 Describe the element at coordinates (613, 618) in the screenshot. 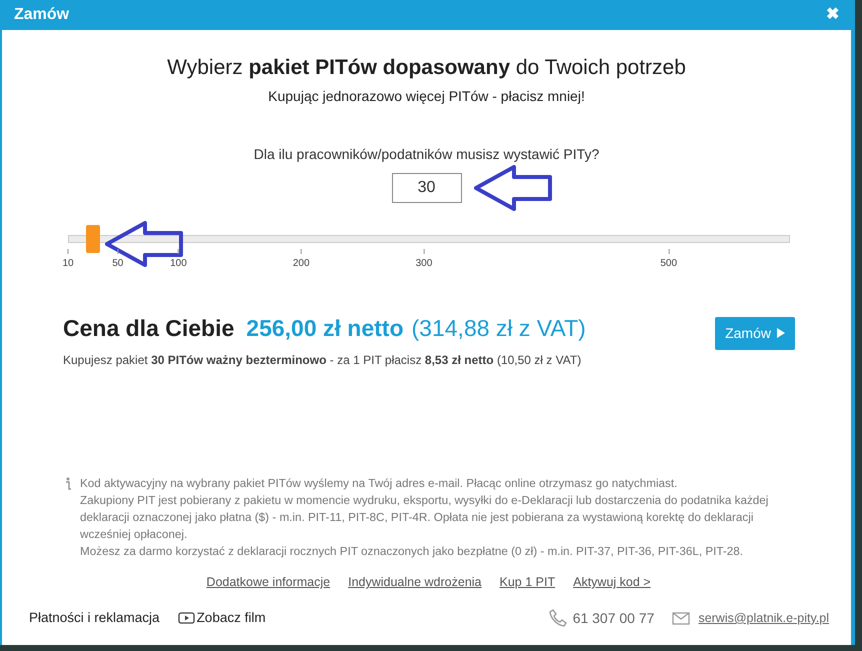

I see `phone-number: 61 307 00 77` at that location.